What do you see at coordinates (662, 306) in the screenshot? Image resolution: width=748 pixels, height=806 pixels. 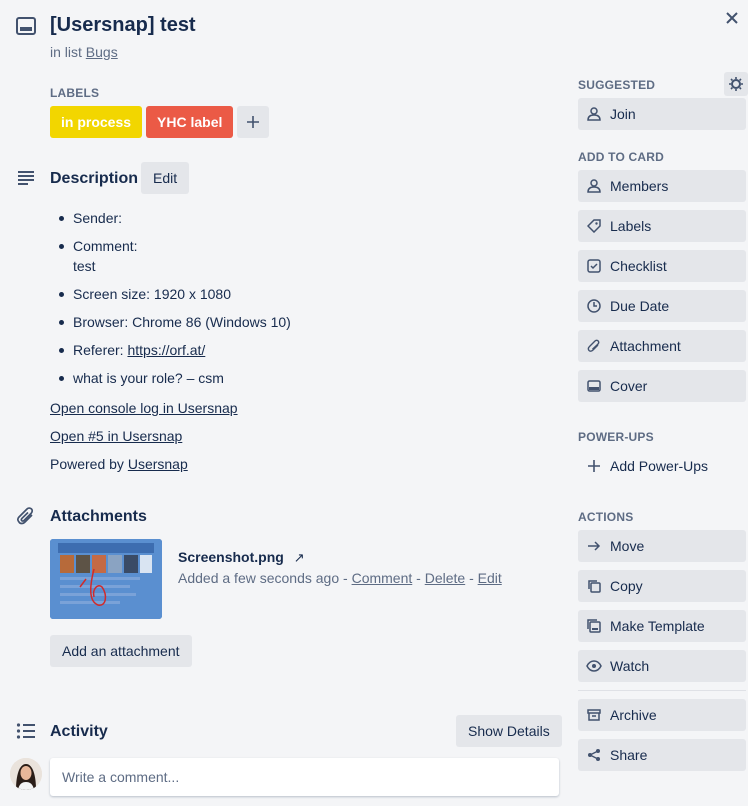 I see `due-date-button: Due Date` at bounding box center [662, 306].